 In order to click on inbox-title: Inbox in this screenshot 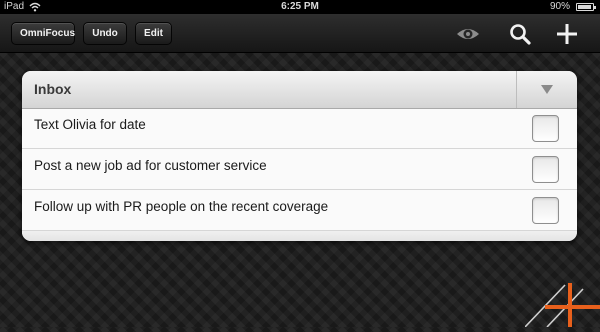, I will do `click(53, 89)`.